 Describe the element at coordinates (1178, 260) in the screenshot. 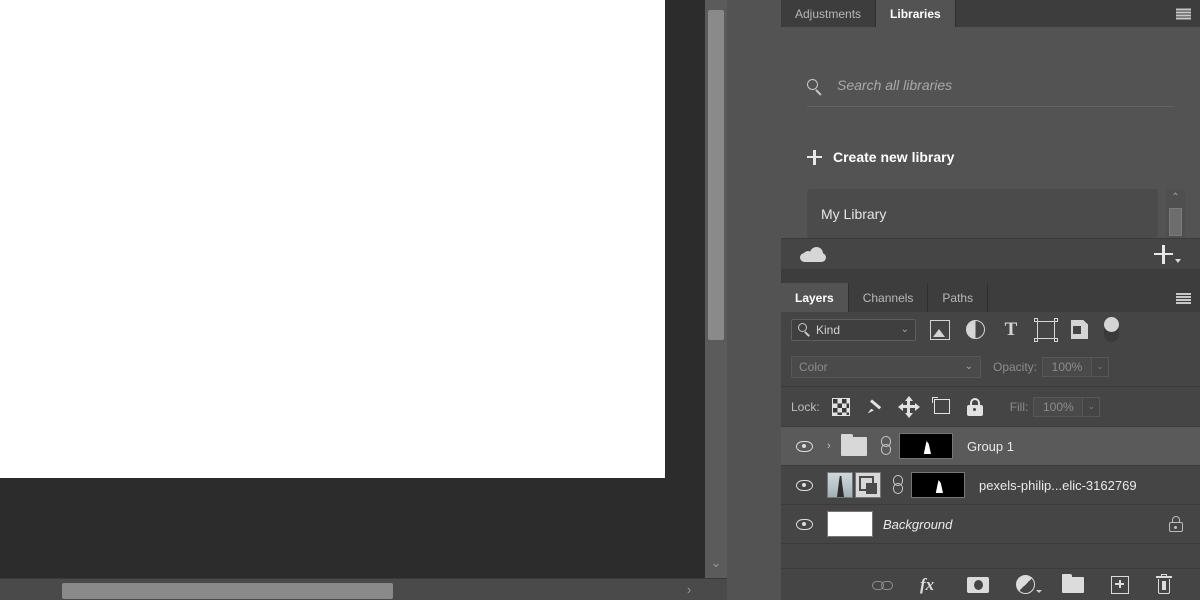

I see `chevron-down-icon` at that location.